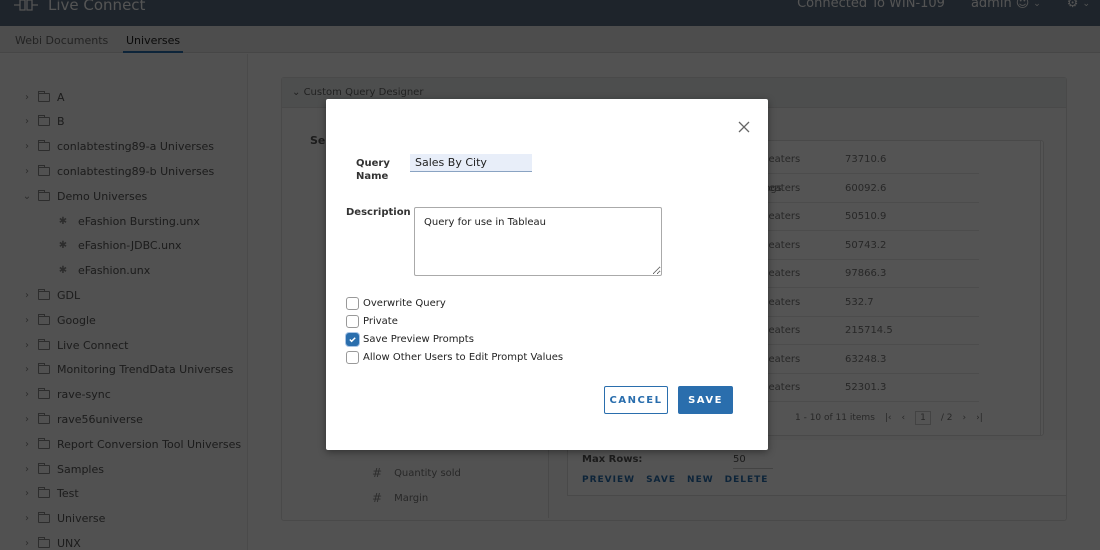 This screenshot has width=1100, height=550. What do you see at coordinates (380, 321) in the screenshot?
I see `checkbox-label: Private` at bounding box center [380, 321].